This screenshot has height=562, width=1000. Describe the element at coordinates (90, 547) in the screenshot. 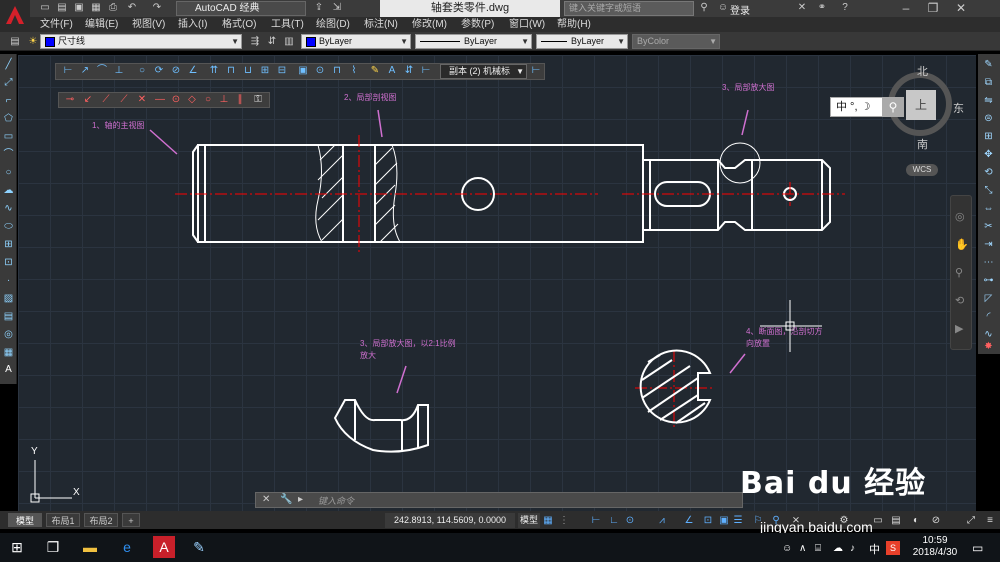

I see `file-explorer-icon: ▬` at that location.